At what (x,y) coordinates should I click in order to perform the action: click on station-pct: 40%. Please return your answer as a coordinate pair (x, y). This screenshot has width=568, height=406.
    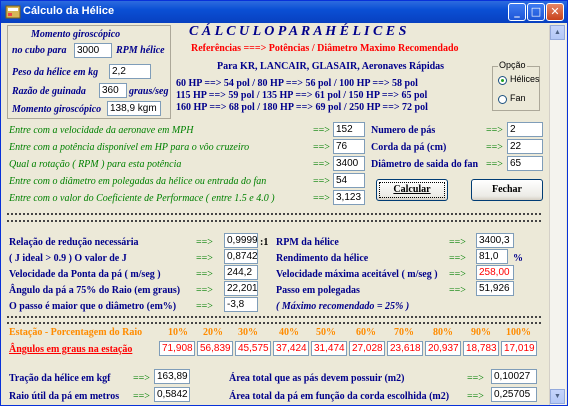
    Looking at the image, I should click on (289, 332).